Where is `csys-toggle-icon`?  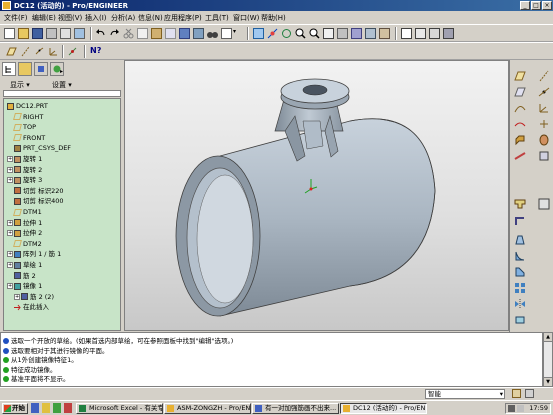 csys-toggle-icon is located at coordinates (53, 51).